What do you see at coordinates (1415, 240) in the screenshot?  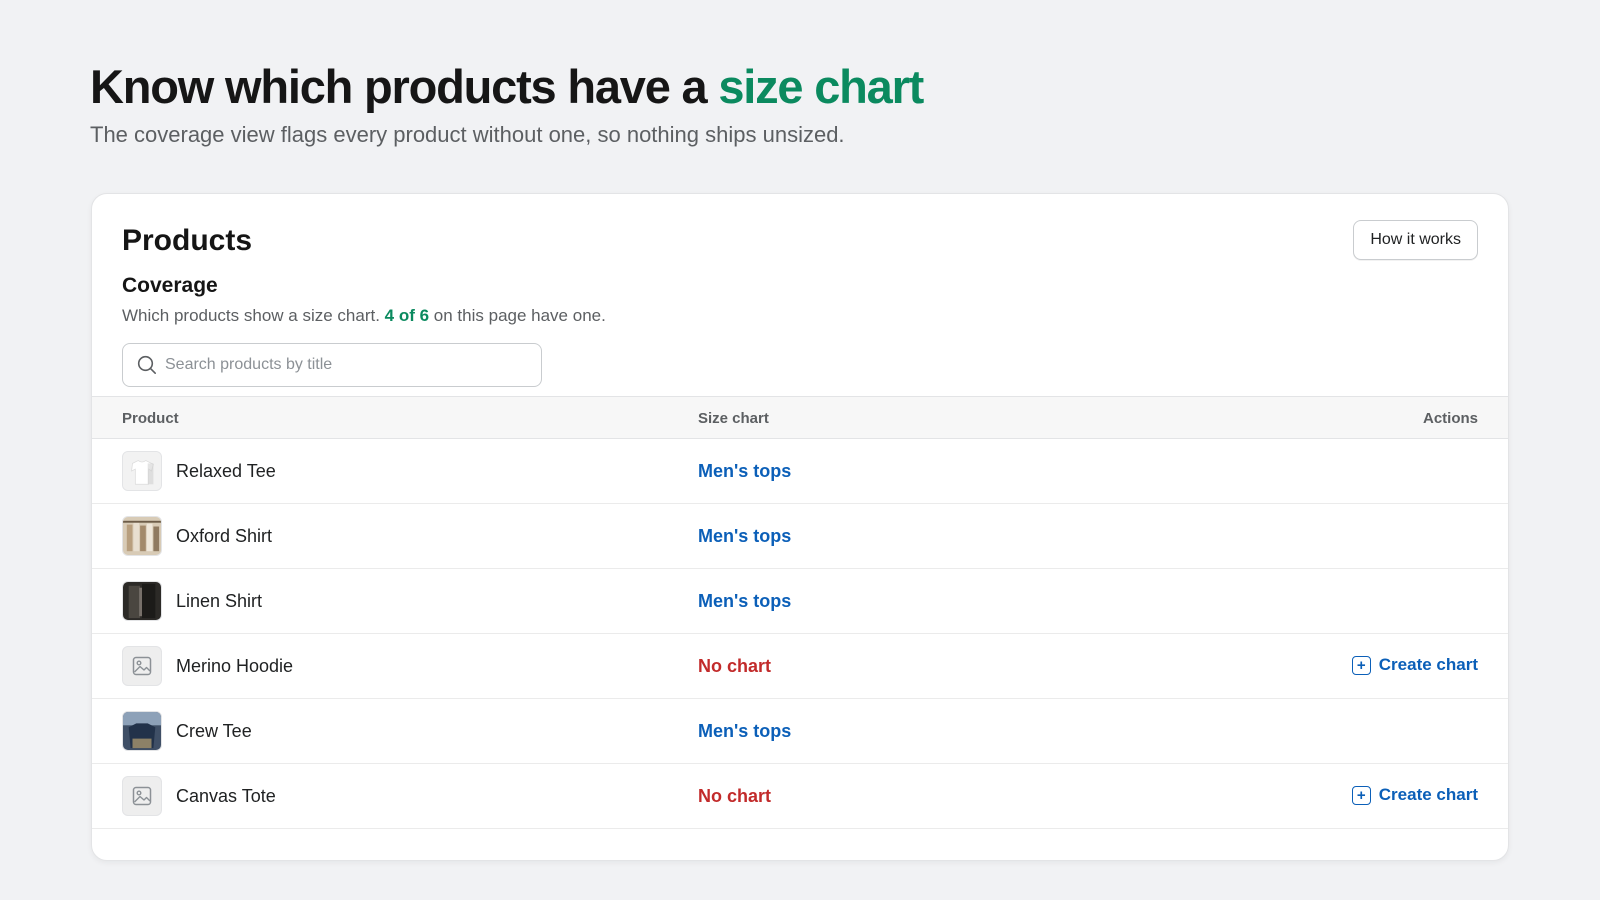 I see `how-it-works-button: How it works` at bounding box center [1415, 240].